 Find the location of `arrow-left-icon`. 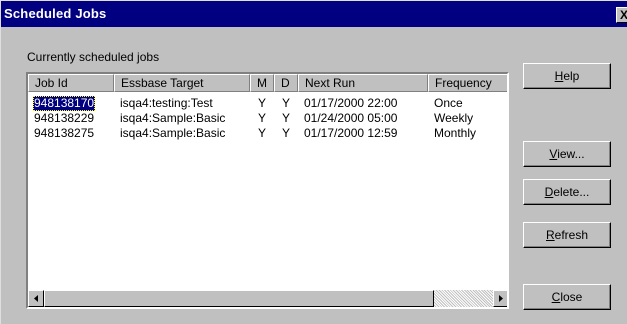

arrow-left-icon is located at coordinates (36, 298).